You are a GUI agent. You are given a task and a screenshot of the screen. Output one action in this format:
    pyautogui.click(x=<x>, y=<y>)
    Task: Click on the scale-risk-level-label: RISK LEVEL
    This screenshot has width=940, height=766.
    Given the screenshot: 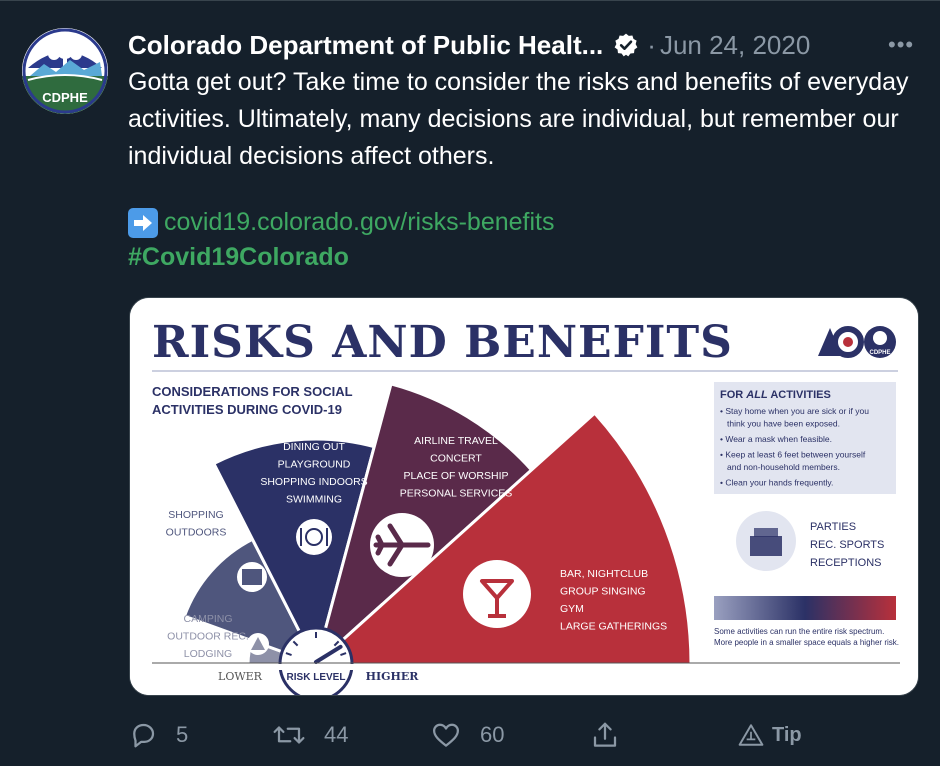 What is the action you would take?
    pyautogui.click(x=316, y=677)
    